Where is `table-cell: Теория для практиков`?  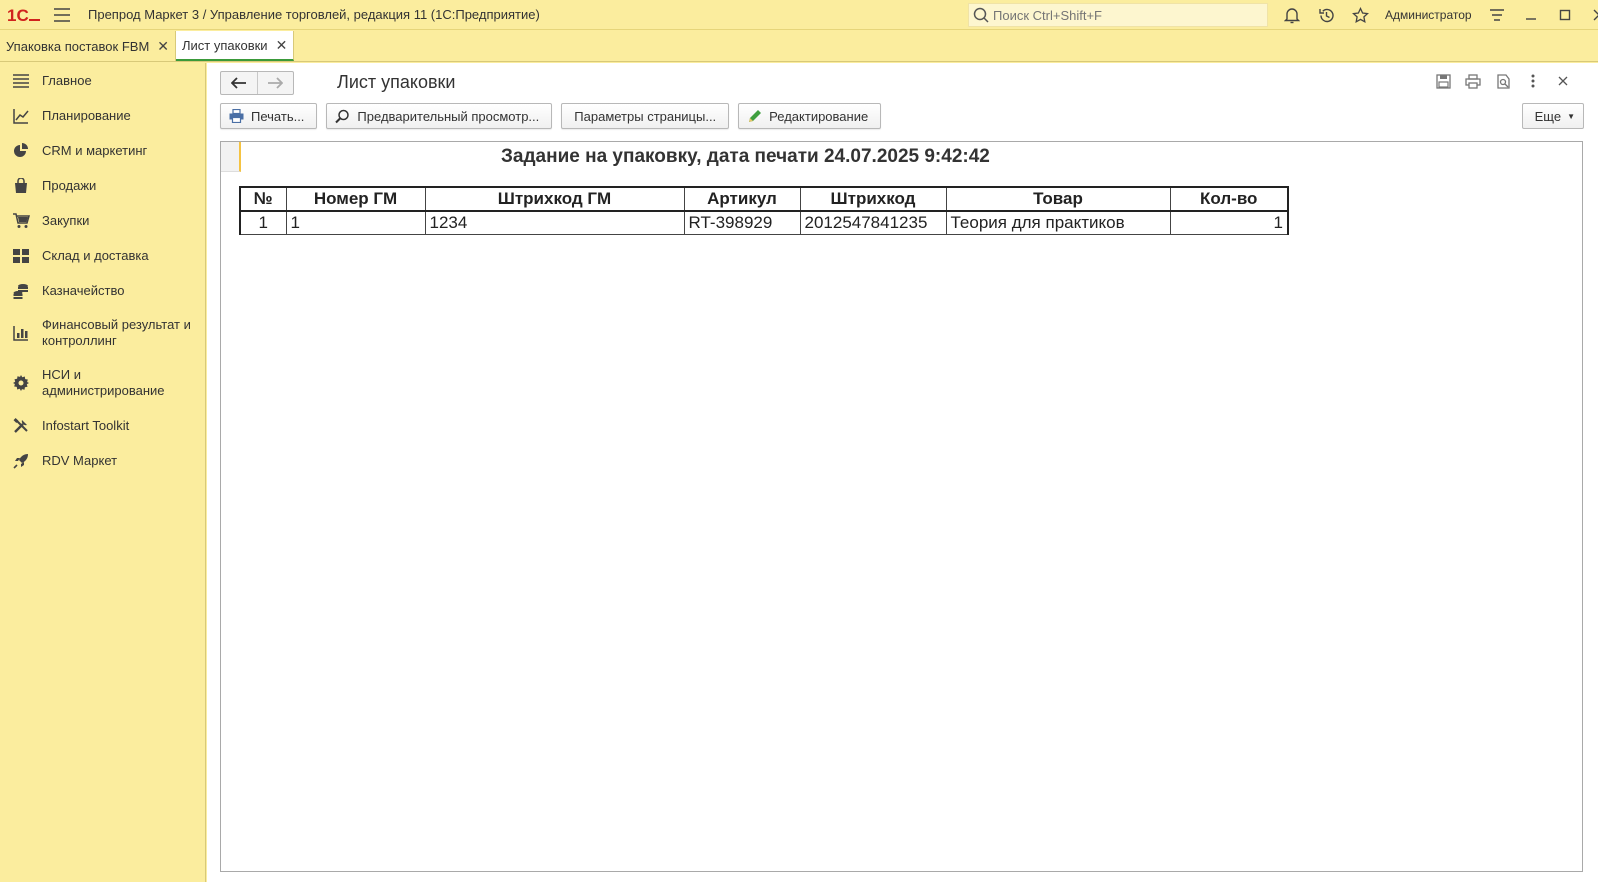 table-cell: Теория для практиков is located at coordinates (1058, 222).